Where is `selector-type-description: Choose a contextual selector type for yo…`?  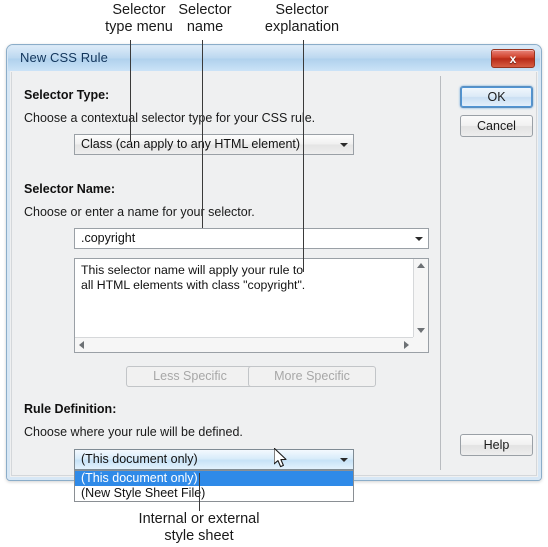
selector-type-description: Choose a contextual selector type for yo… is located at coordinates (170, 118).